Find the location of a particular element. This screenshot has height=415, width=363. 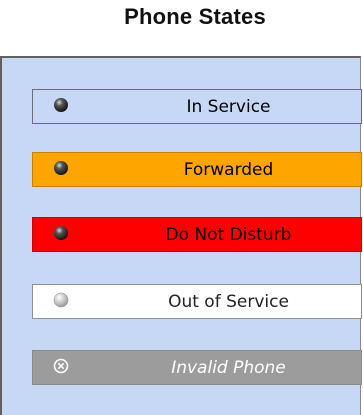

state-row-invalid-phone: Invalid Phone is located at coordinates (197, 367).